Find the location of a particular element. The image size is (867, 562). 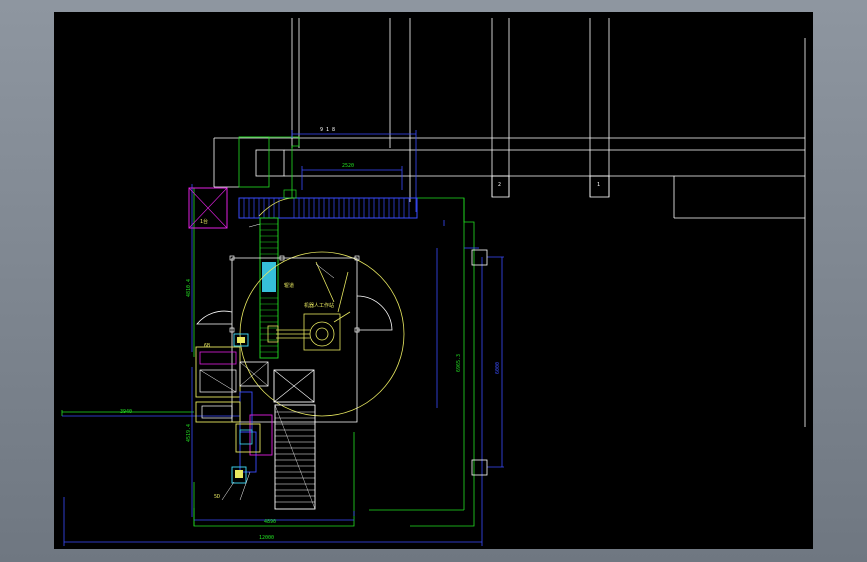

tag-5d: 5D is located at coordinates (217, 497).